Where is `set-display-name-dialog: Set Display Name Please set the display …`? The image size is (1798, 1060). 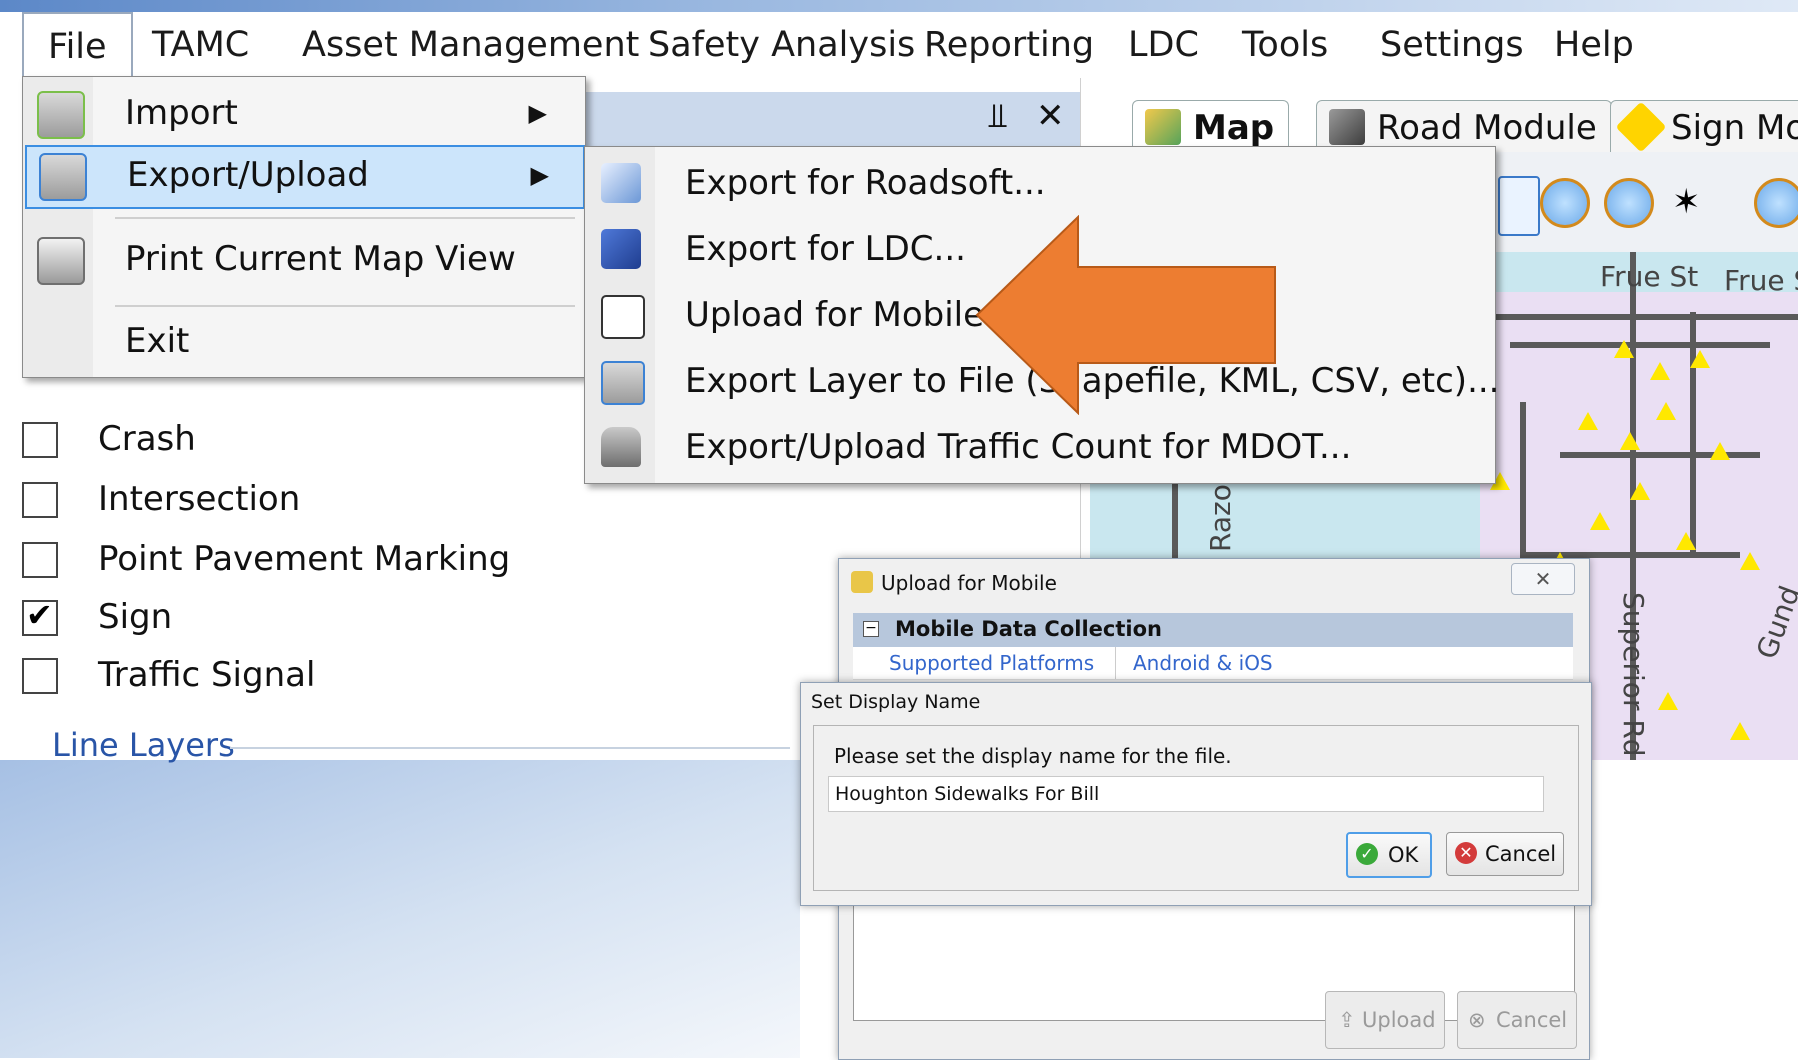 set-display-name-dialog: Set Display Name Please set the display … is located at coordinates (1196, 794).